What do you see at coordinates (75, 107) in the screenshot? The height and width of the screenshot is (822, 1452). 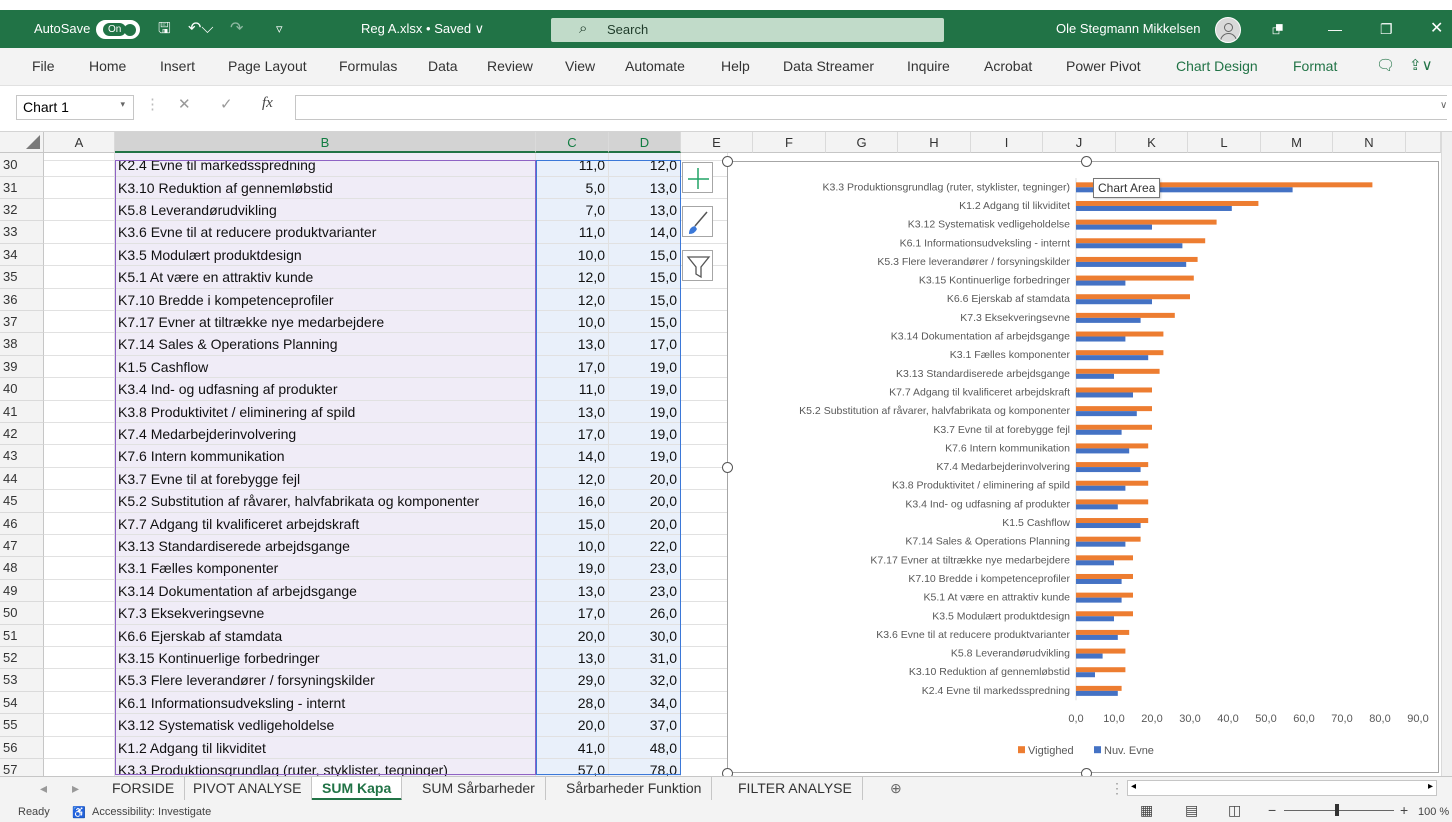 I see `name-box: Chart 1 ▾` at bounding box center [75, 107].